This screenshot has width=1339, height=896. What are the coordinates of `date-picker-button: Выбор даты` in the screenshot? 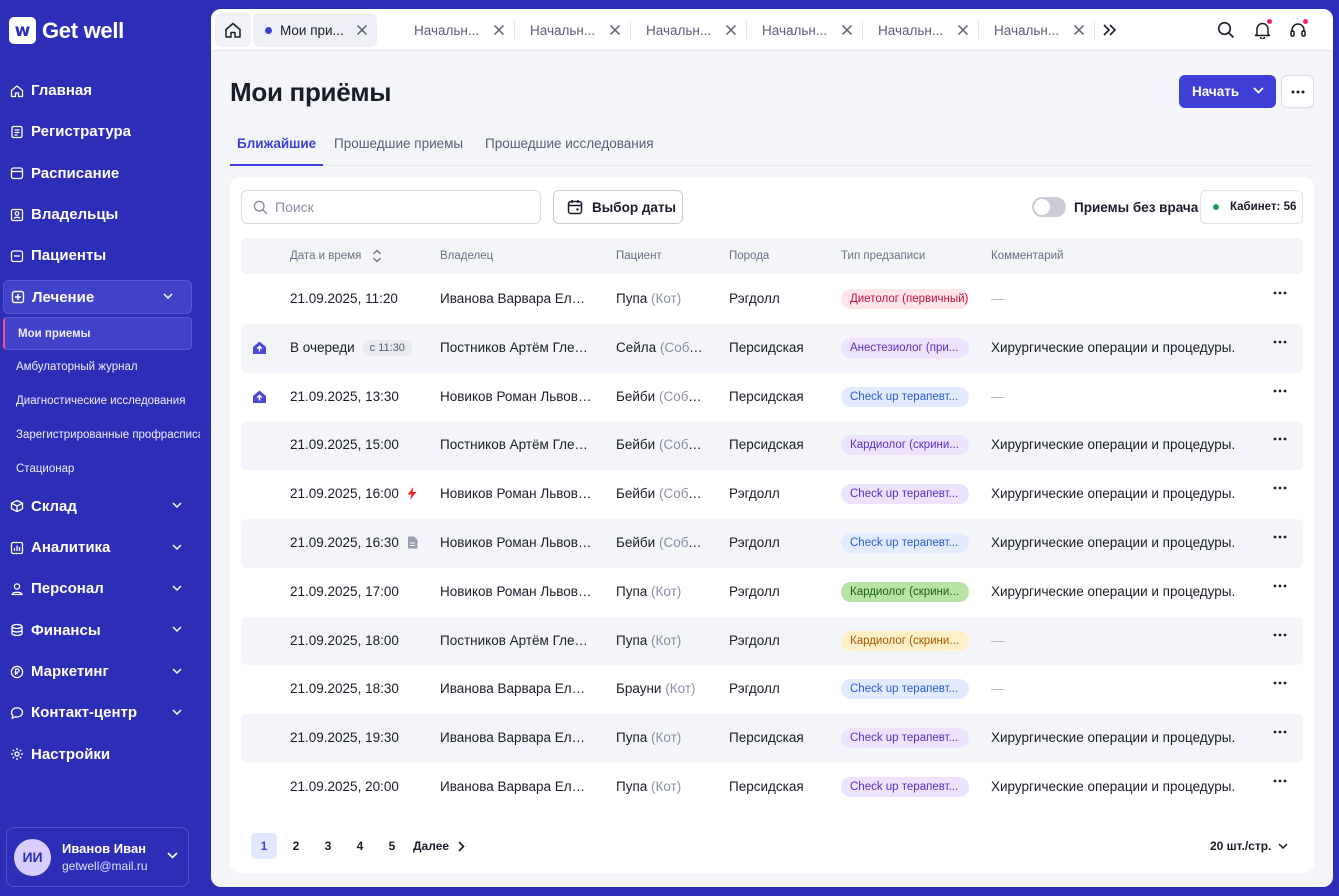 It's located at (618, 207).